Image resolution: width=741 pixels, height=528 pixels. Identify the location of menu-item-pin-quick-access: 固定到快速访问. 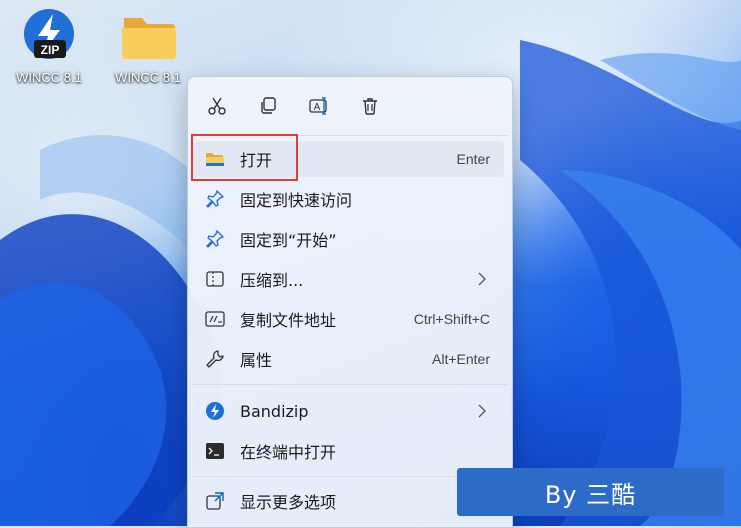
(348, 199).